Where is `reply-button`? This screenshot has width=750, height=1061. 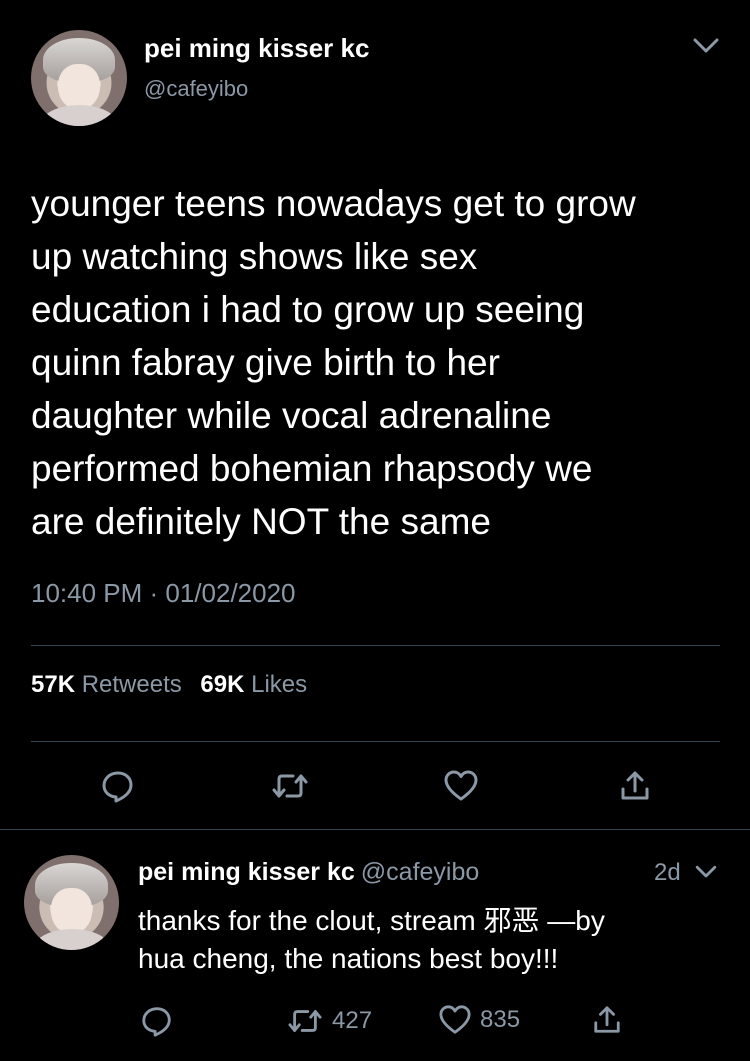 reply-button is located at coordinates (118, 786).